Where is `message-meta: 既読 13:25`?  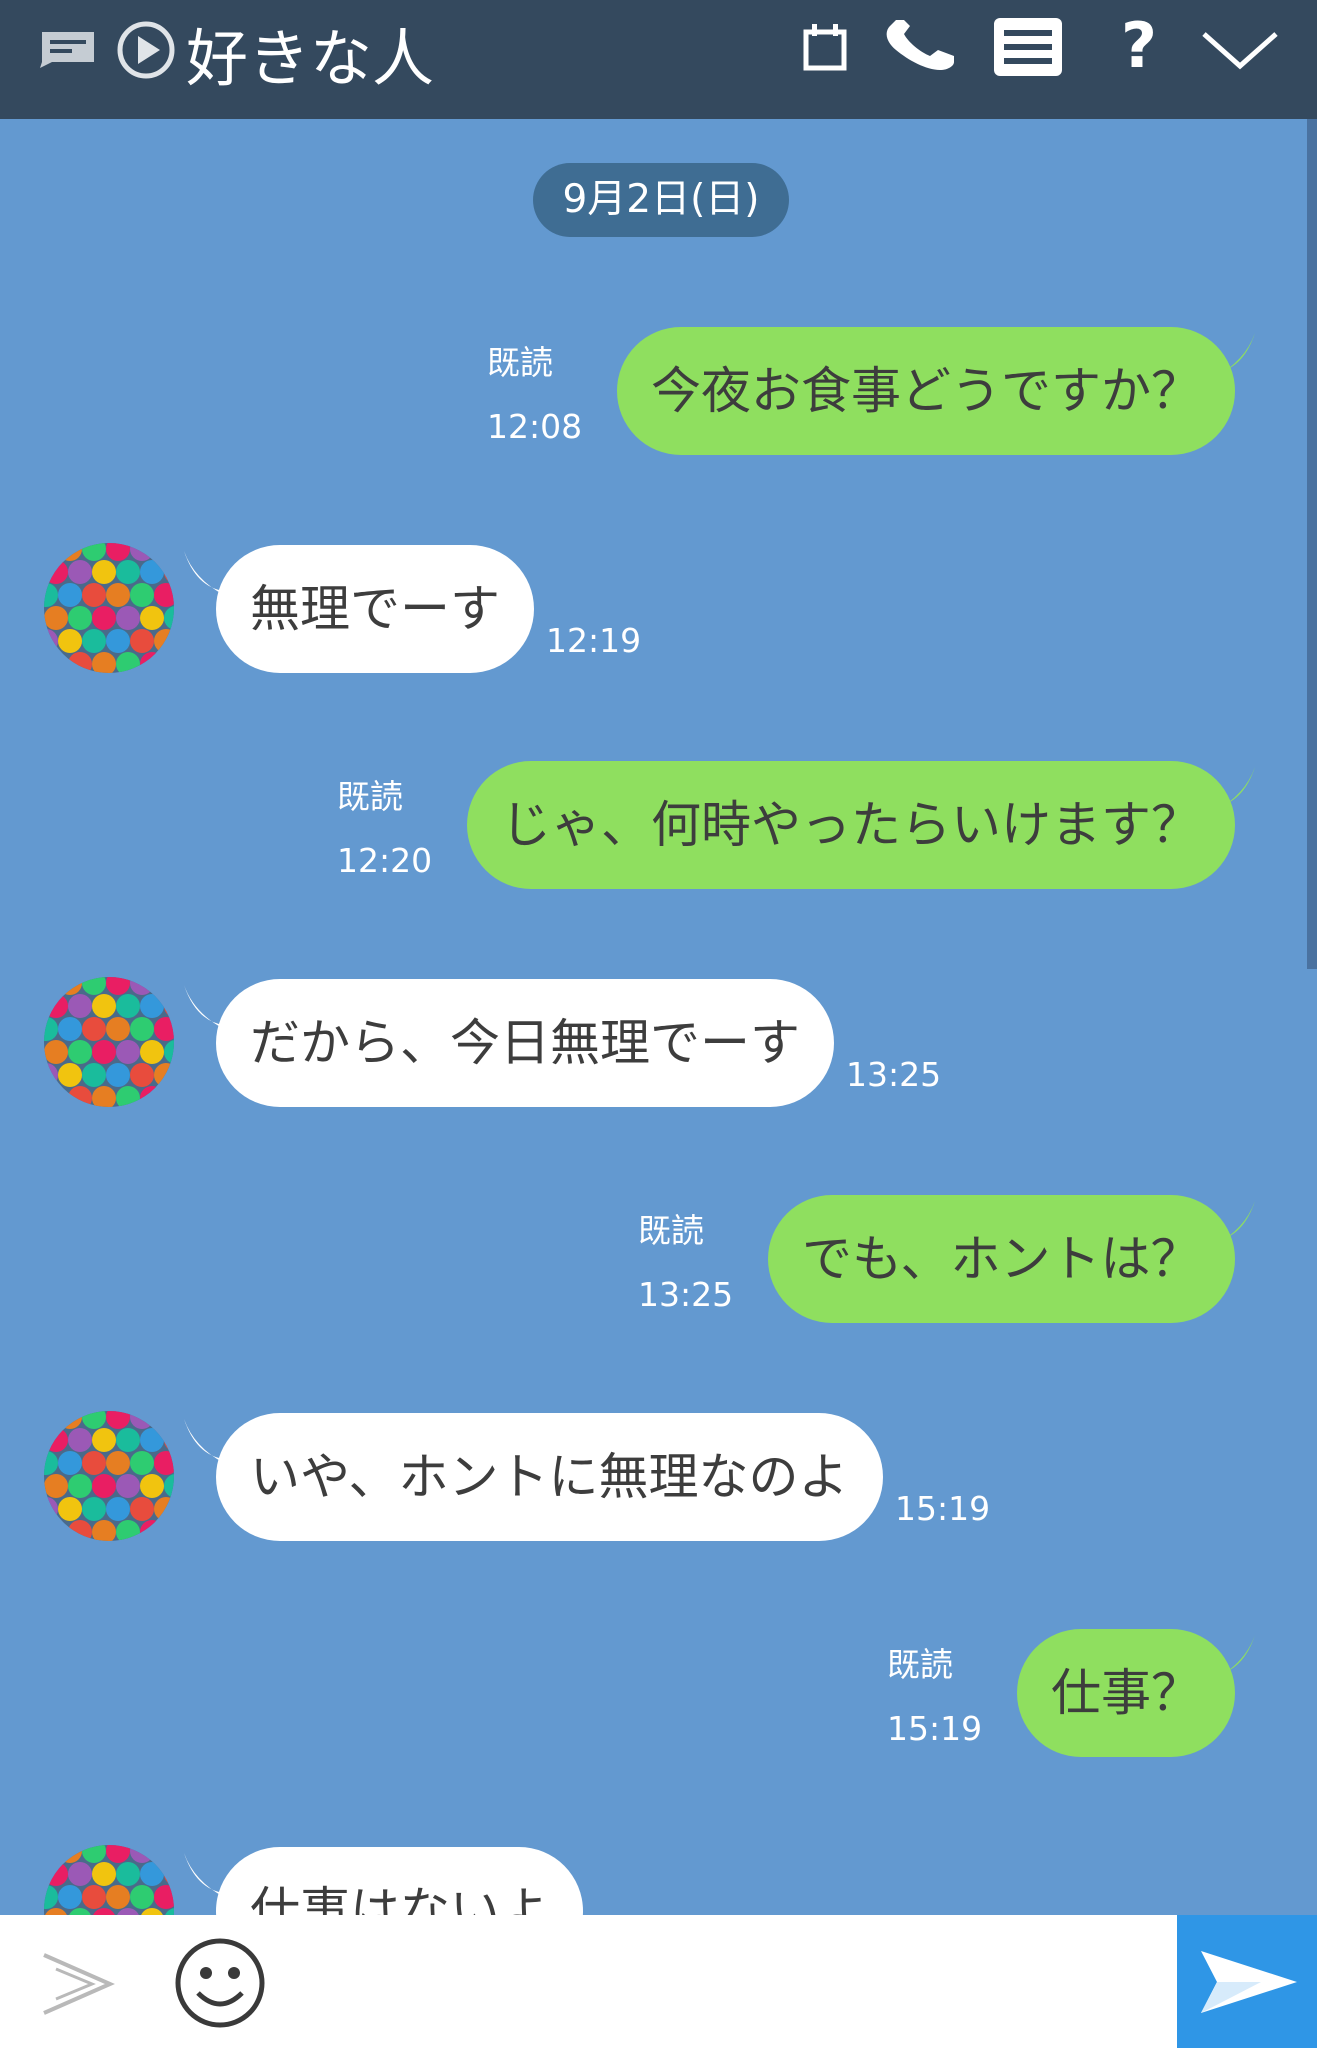 message-meta: 既読 13:25 is located at coordinates (698, 1263).